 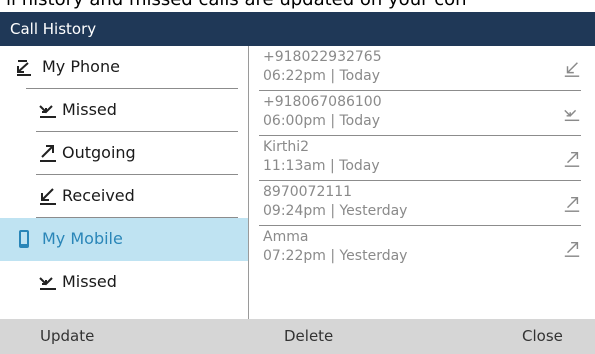 What do you see at coordinates (99, 152) in the screenshot?
I see `sidebar-item-label: Outgoing` at bounding box center [99, 152].